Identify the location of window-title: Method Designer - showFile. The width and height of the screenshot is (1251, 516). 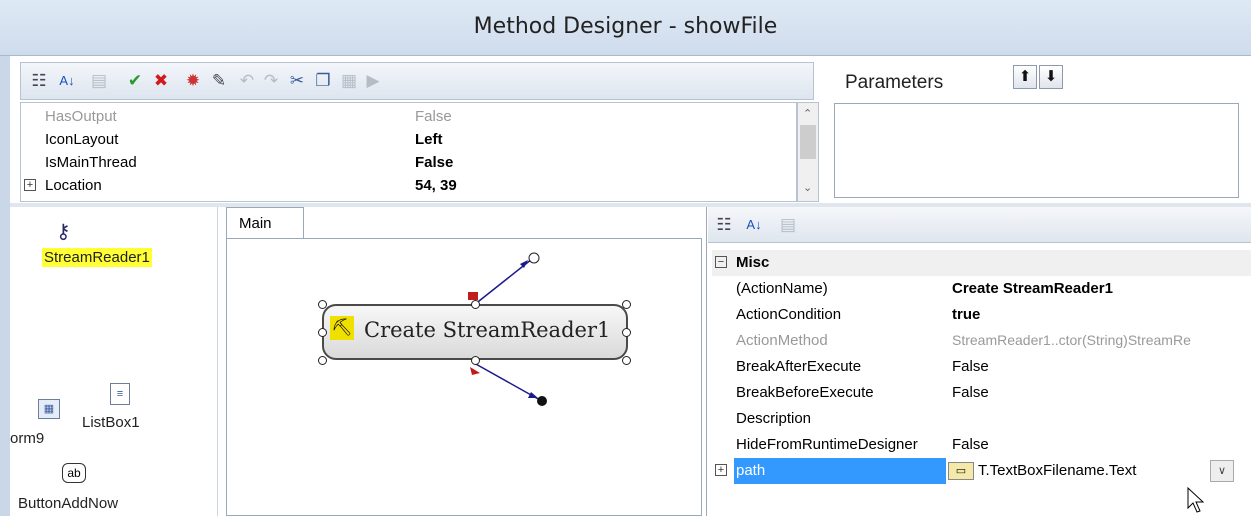
(625, 26).